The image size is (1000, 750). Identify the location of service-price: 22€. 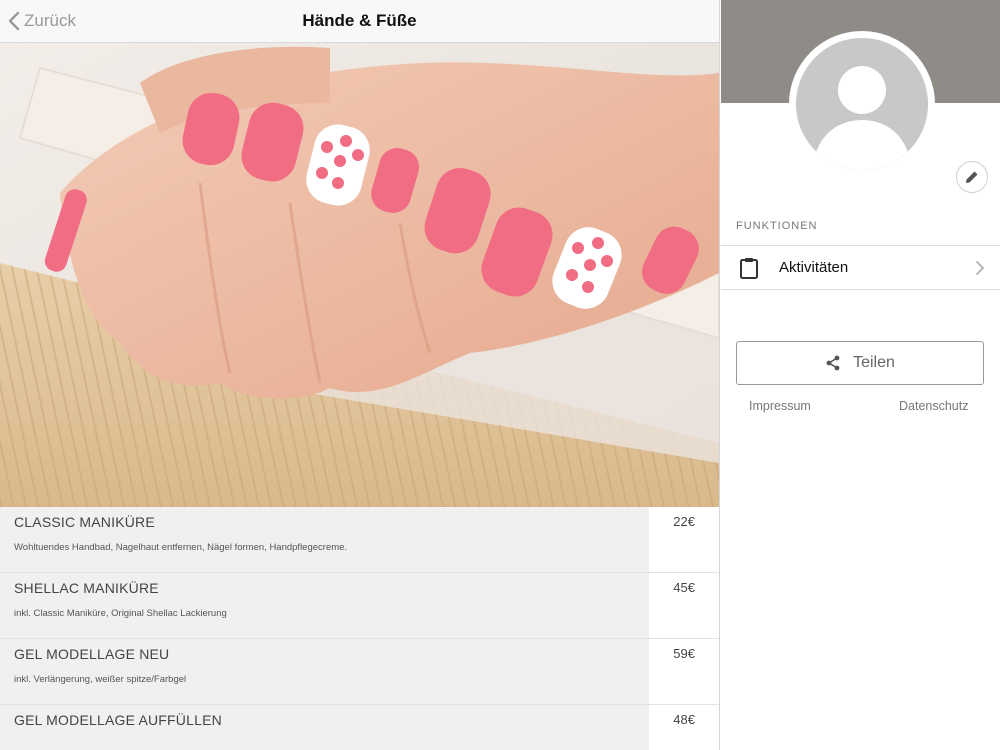
(684, 521).